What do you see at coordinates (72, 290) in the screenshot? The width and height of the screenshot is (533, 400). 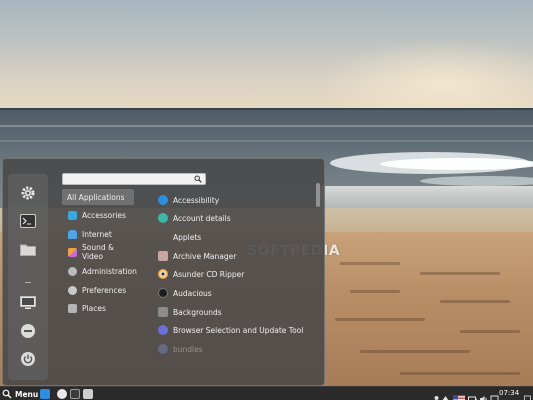 I see `preferences-icon` at bounding box center [72, 290].